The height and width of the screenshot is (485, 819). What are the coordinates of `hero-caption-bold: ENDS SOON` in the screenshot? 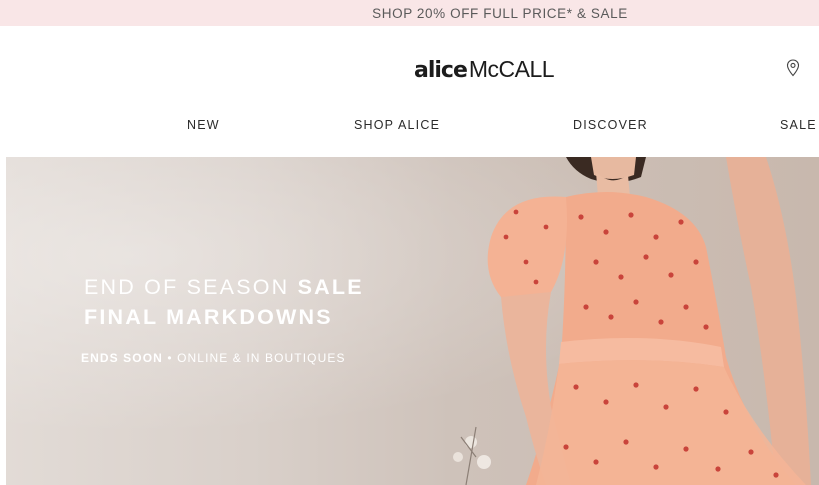 It's located at (122, 358).